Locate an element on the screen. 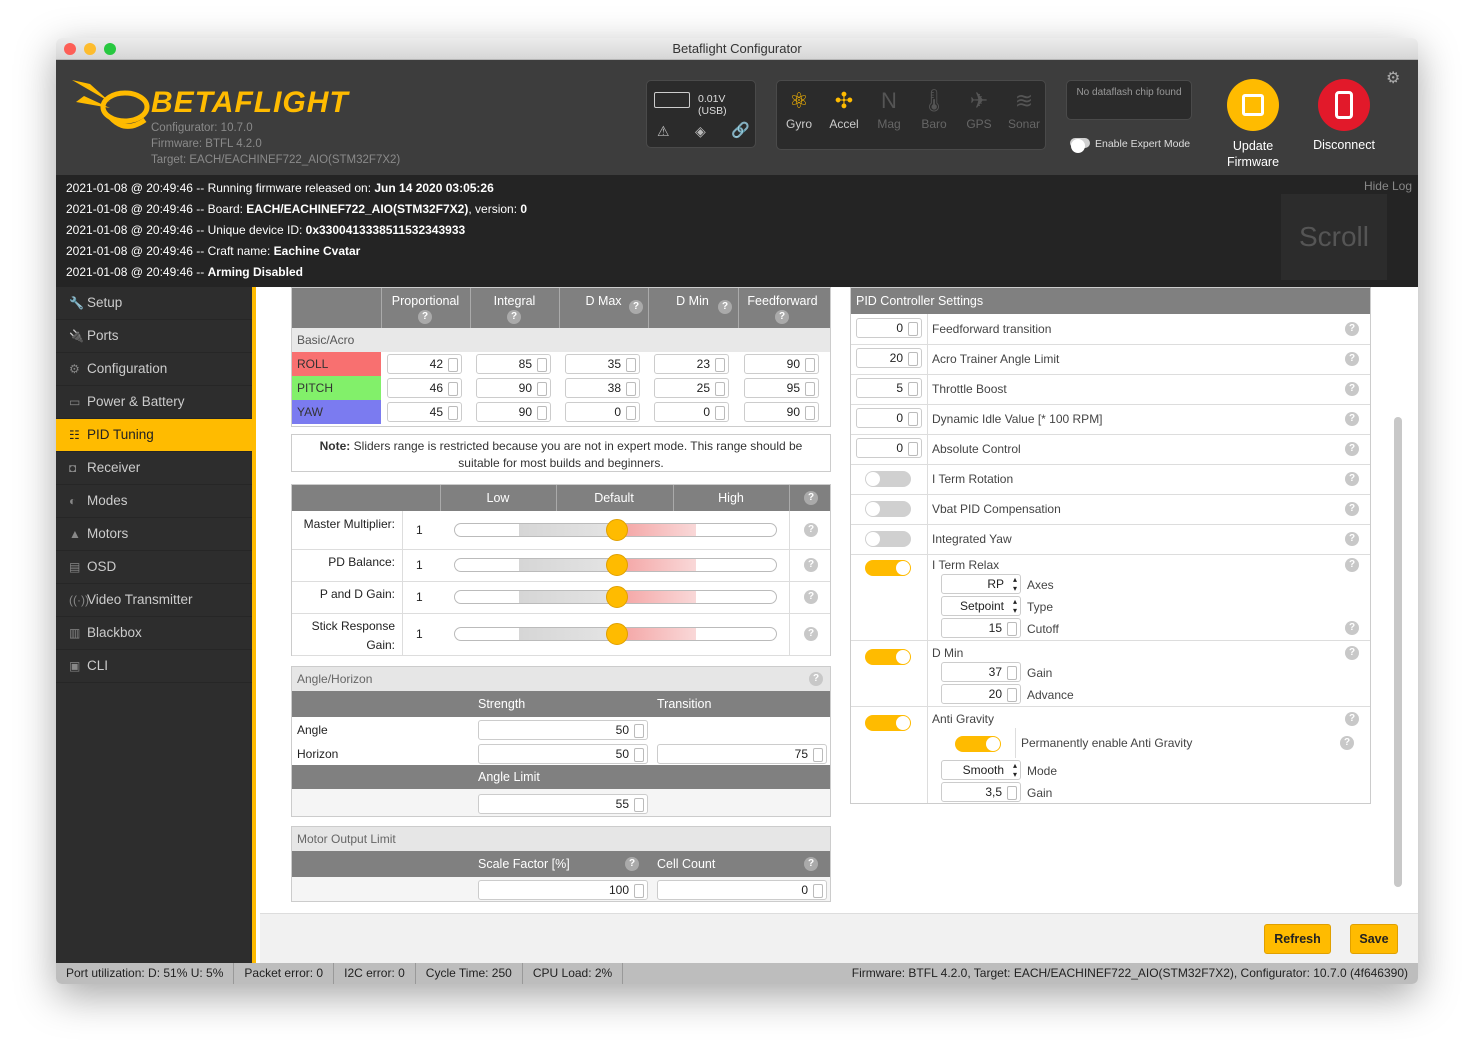 The height and width of the screenshot is (1058, 1474). close-window-button is located at coordinates (70, 49).